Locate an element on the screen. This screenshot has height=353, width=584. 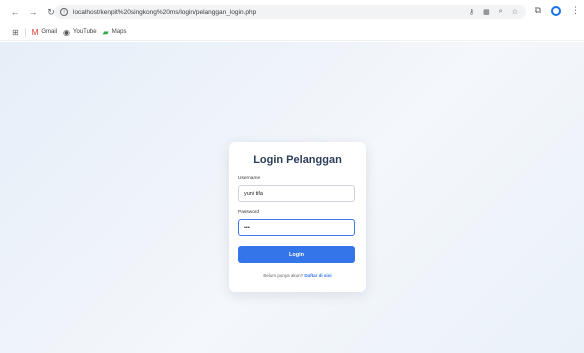
profile-avatar is located at coordinates (556, 10).